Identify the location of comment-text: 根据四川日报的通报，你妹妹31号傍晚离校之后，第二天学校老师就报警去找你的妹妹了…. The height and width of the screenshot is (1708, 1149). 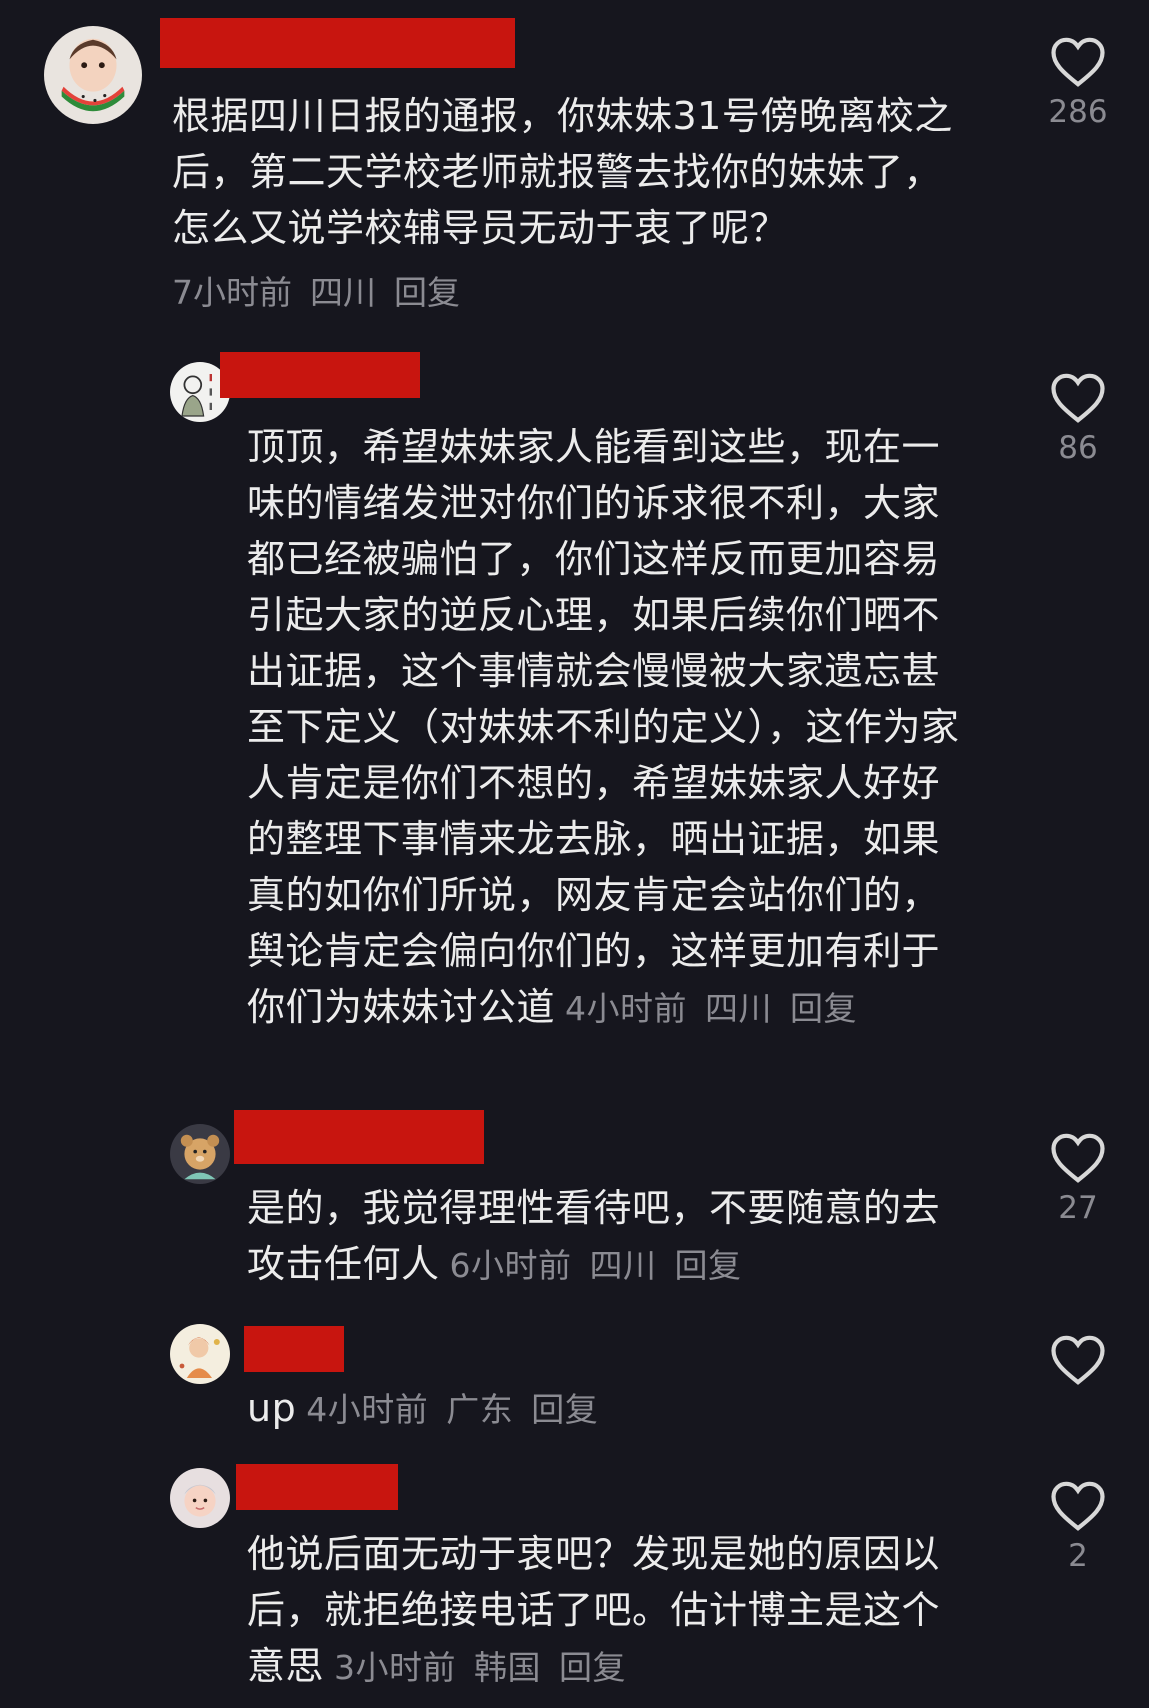
(562, 172).